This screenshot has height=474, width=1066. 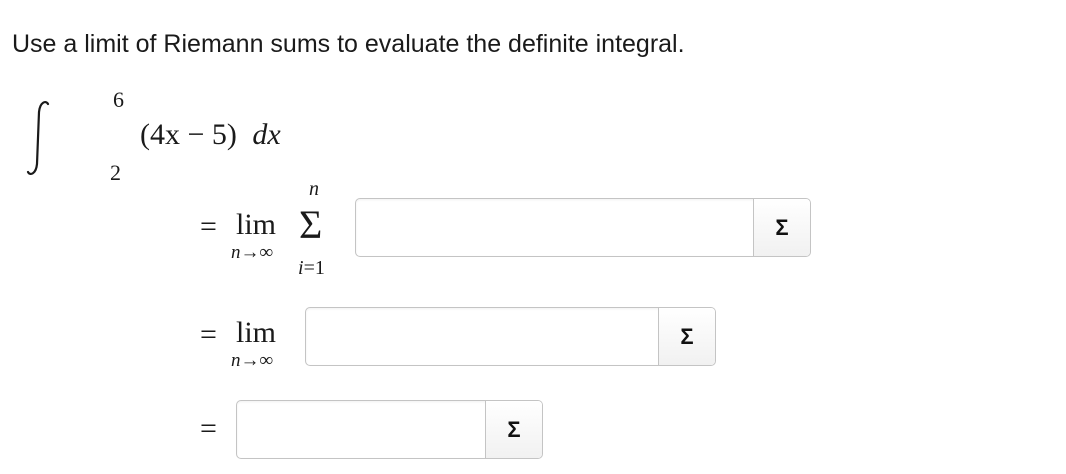 What do you see at coordinates (266, 134) in the screenshot?
I see `integrand-differential: dx` at bounding box center [266, 134].